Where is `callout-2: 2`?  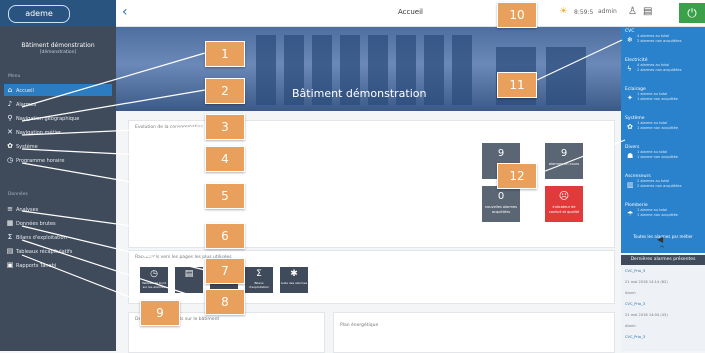
callout-2: 2 is located at coordinates (225, 91).